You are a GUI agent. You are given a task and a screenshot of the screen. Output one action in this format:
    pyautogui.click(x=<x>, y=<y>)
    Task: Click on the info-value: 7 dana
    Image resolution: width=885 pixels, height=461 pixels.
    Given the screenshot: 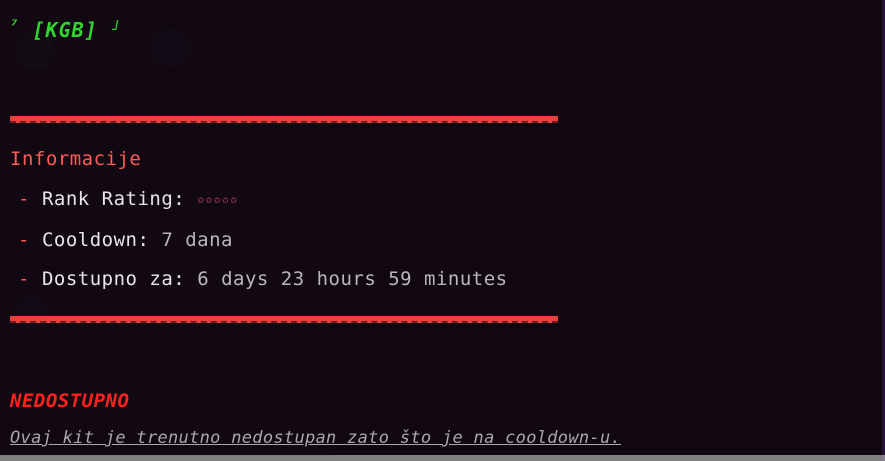 What is the action you would take?
    pyautogui.click(x=197, y=240)
    